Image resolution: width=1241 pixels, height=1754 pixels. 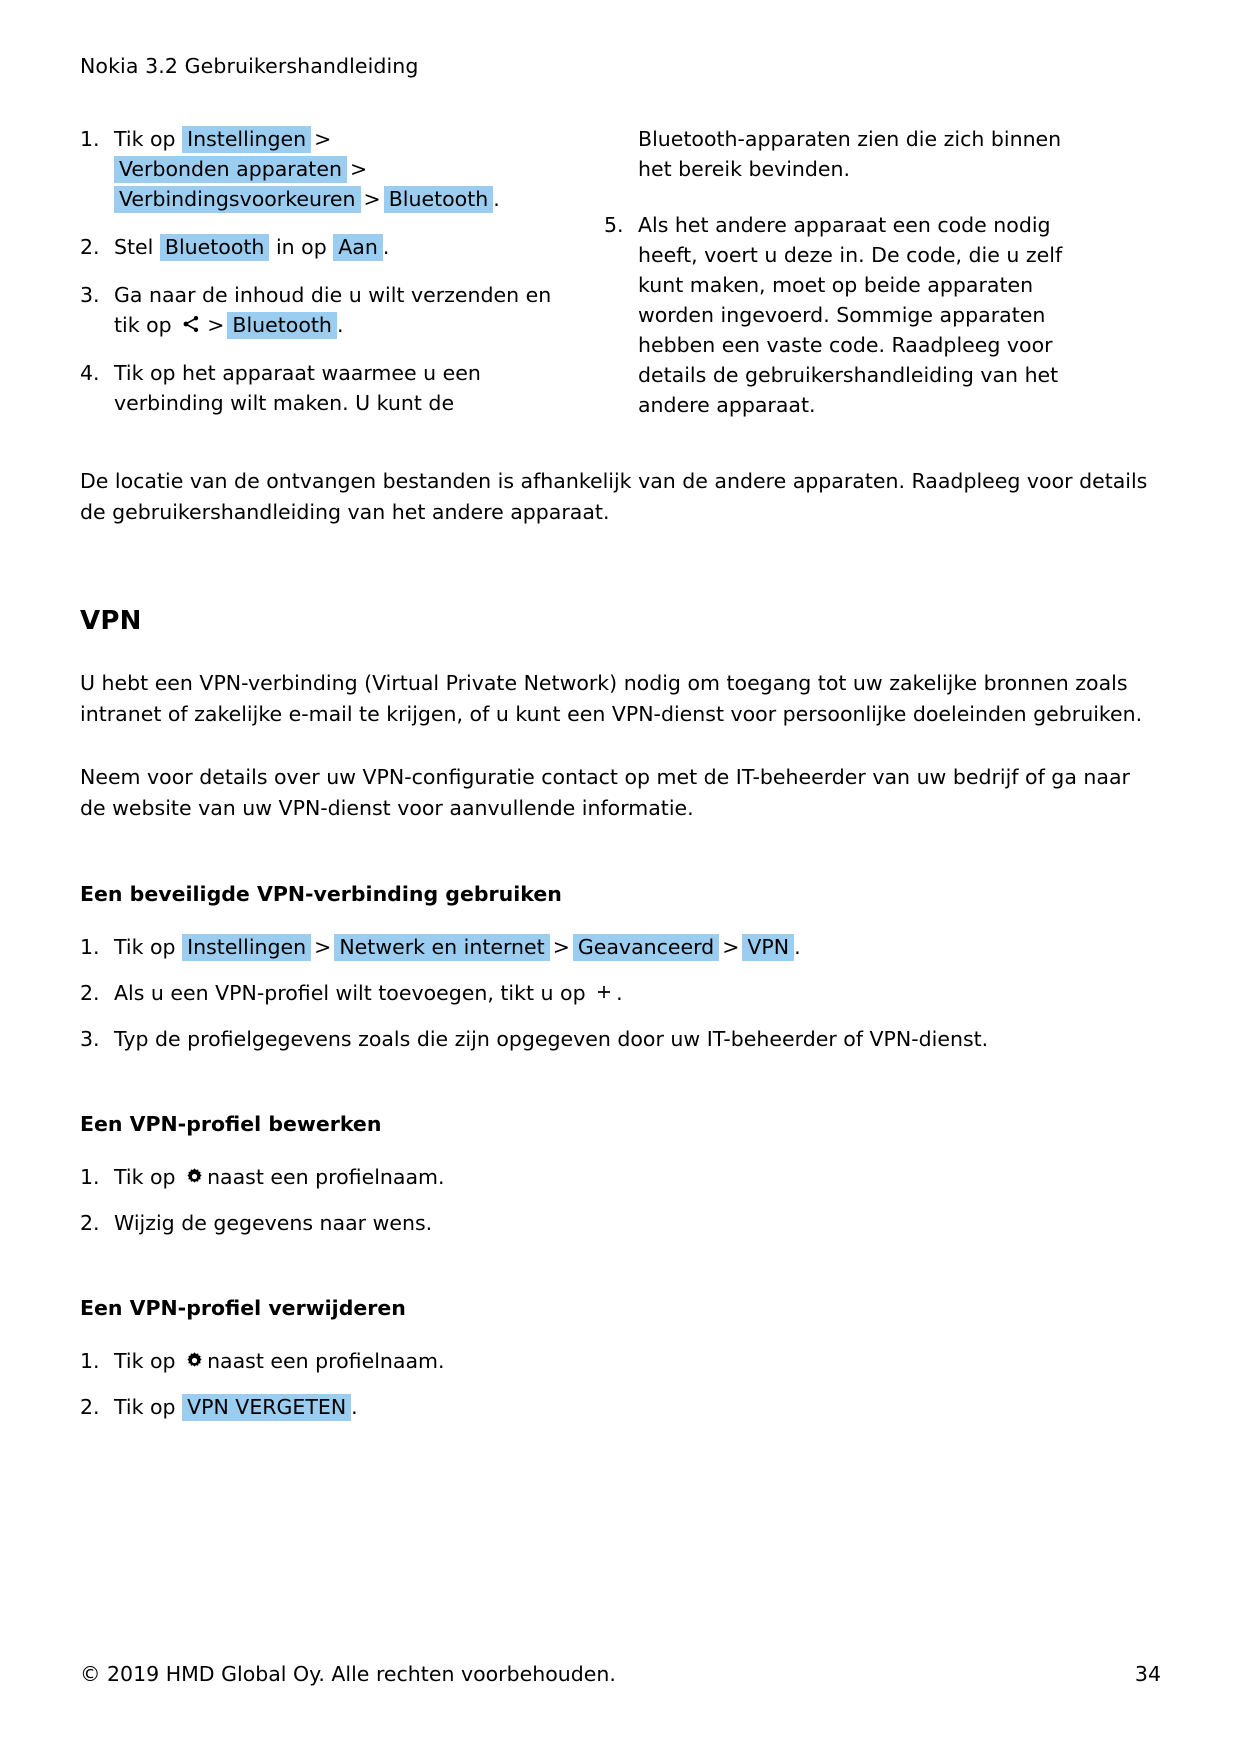 I want to click on ui-chip-aan: Aan, so click(x=358, y=247).